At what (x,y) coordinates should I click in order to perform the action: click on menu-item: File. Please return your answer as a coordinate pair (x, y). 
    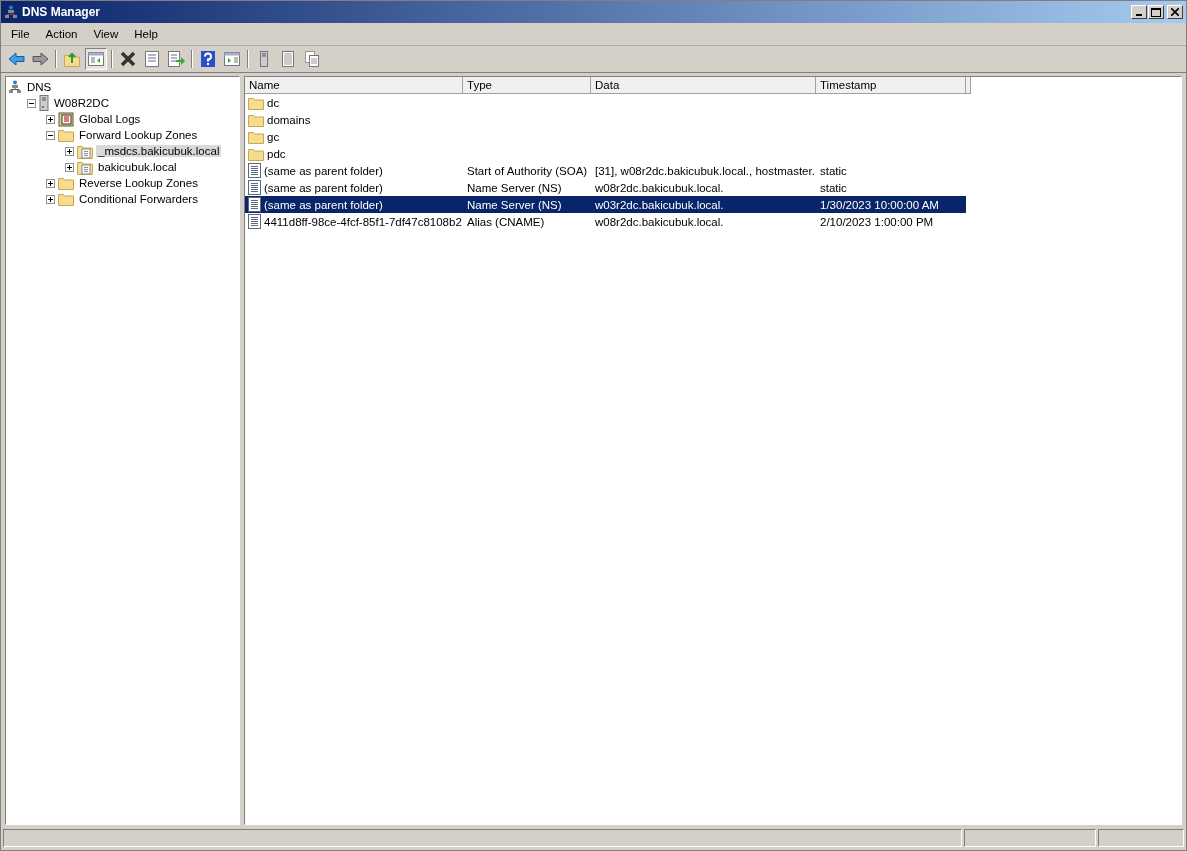
    Looking at the image, I should click on (20, 34).